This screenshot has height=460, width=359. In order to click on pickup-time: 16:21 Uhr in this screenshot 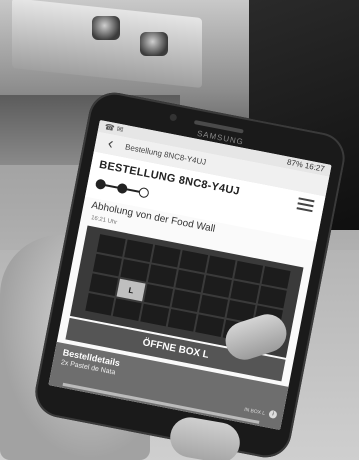, I will do `click(104, 221)`.